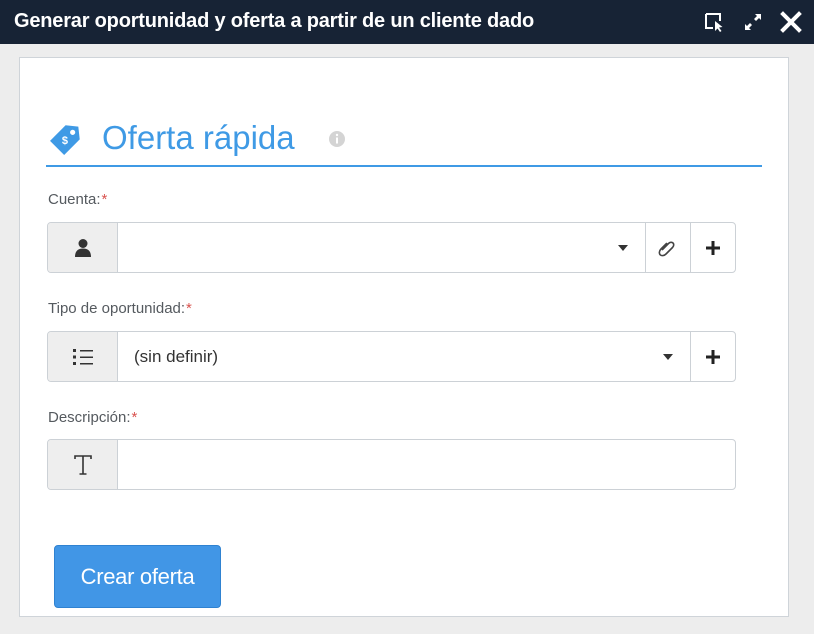 This screenshot has width=814, height=634. I want to click on select-window-button, so click(715, 22).